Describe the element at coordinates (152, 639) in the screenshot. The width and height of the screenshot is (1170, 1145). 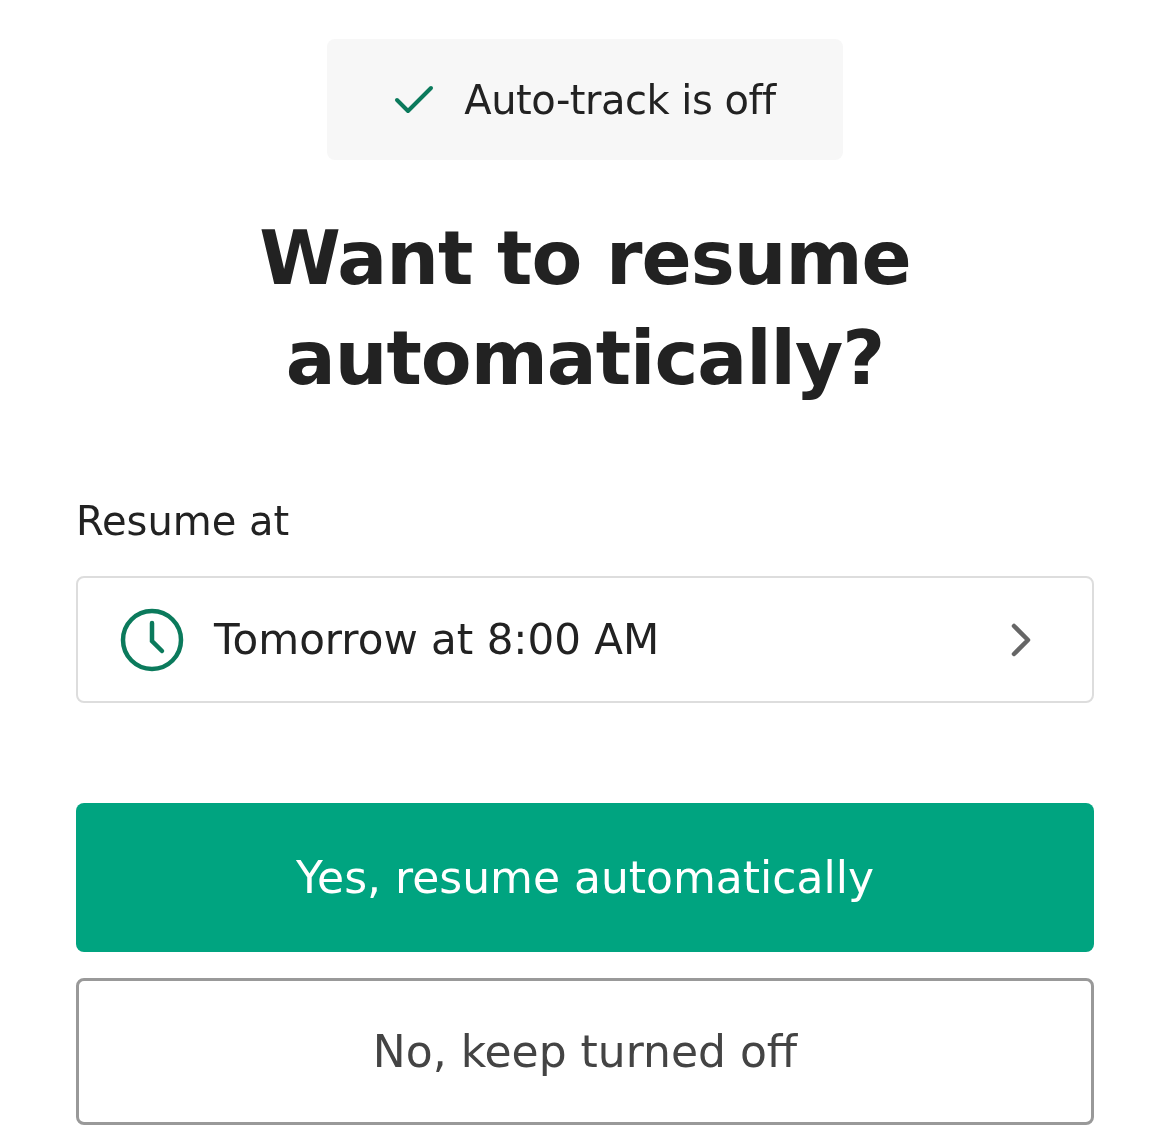
I see `clock-icon` at that location.